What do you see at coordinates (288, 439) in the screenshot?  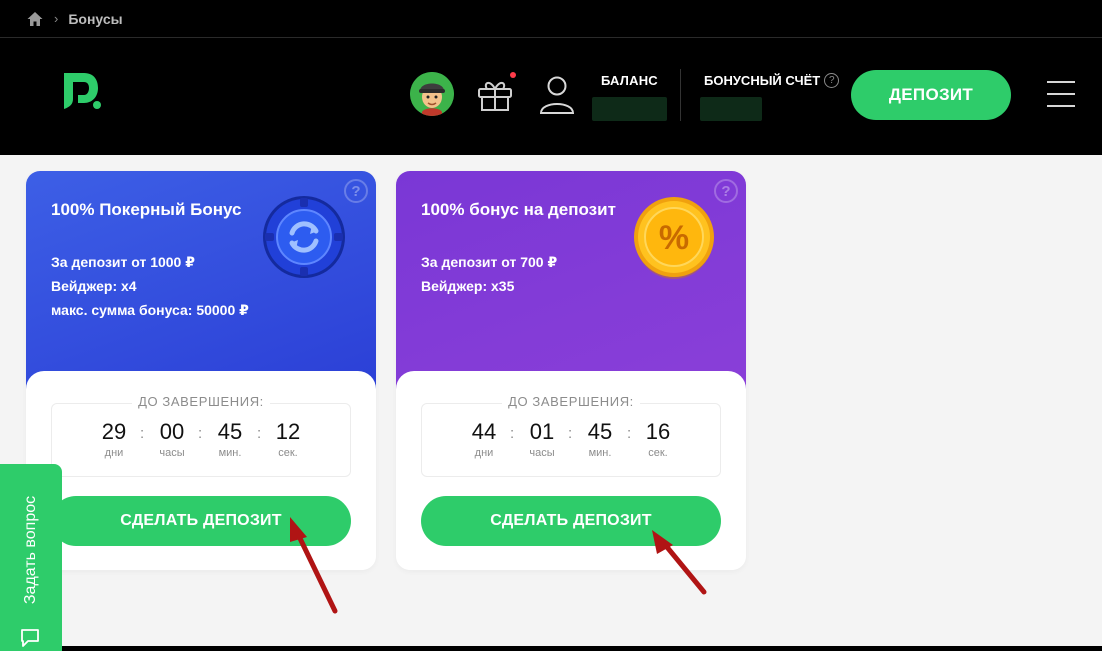 I see `countdown-seconds: 12 сек.` at bounding box center [288, 439].